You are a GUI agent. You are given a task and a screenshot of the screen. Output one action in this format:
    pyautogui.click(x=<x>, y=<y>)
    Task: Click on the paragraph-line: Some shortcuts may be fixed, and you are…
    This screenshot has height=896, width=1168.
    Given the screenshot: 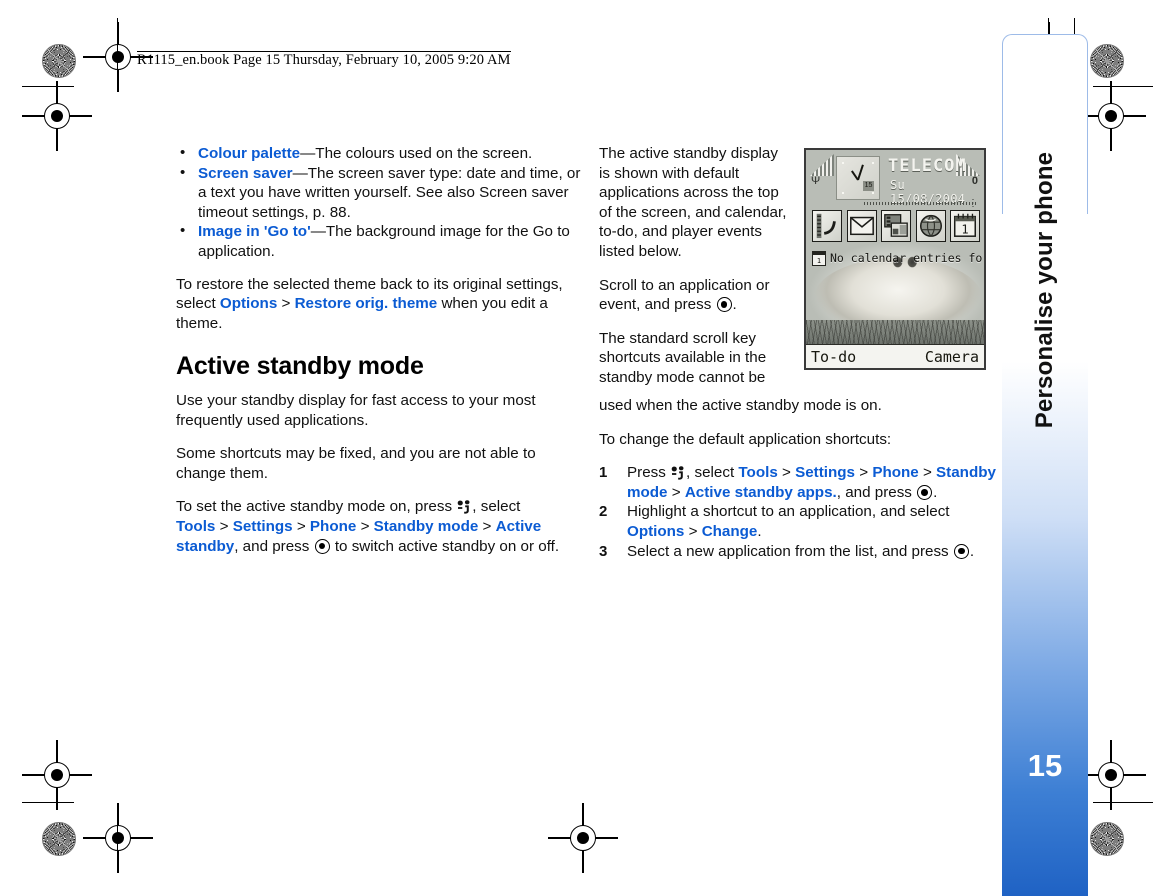 What is the action you would take?
    pyautogui.click(x=356, y=454)
    